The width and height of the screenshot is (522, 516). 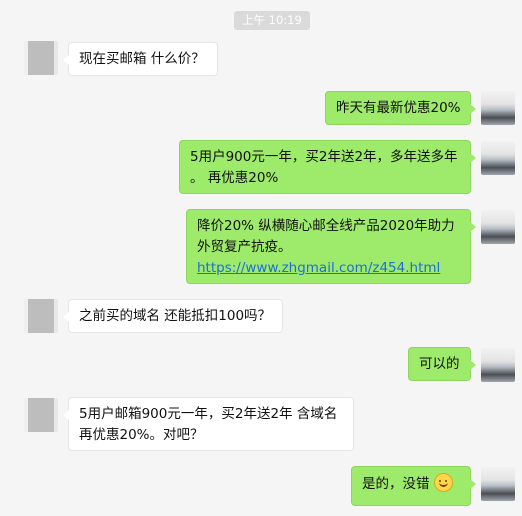 What do you see at coordinates (328, 268) in the screenshot?
I see `message-link: https://www.zhgmail.com/z454.html` at bounding box center [328, 268].